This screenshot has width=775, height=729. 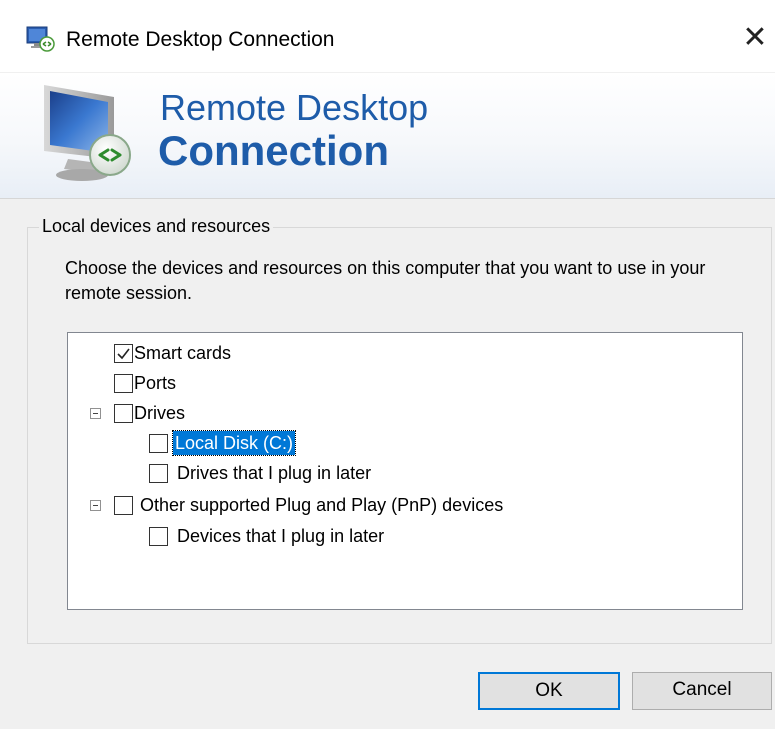 What do you see at coordinates (41, 39) in the screenshot?
I see `remote-desktop-icon` at bounding box center [41, 39].